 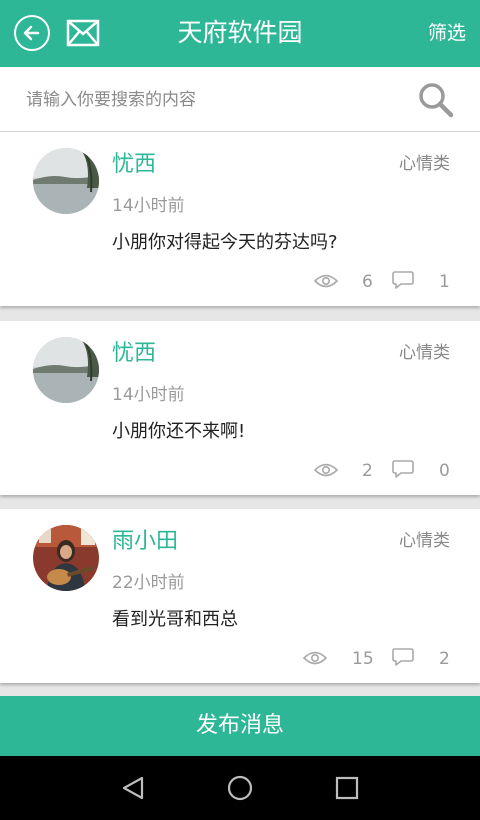 What do you see at coordinates (240, 726) in the screenshot?
I see `publish-button: 发布消息` at bounding box center [240, 726].